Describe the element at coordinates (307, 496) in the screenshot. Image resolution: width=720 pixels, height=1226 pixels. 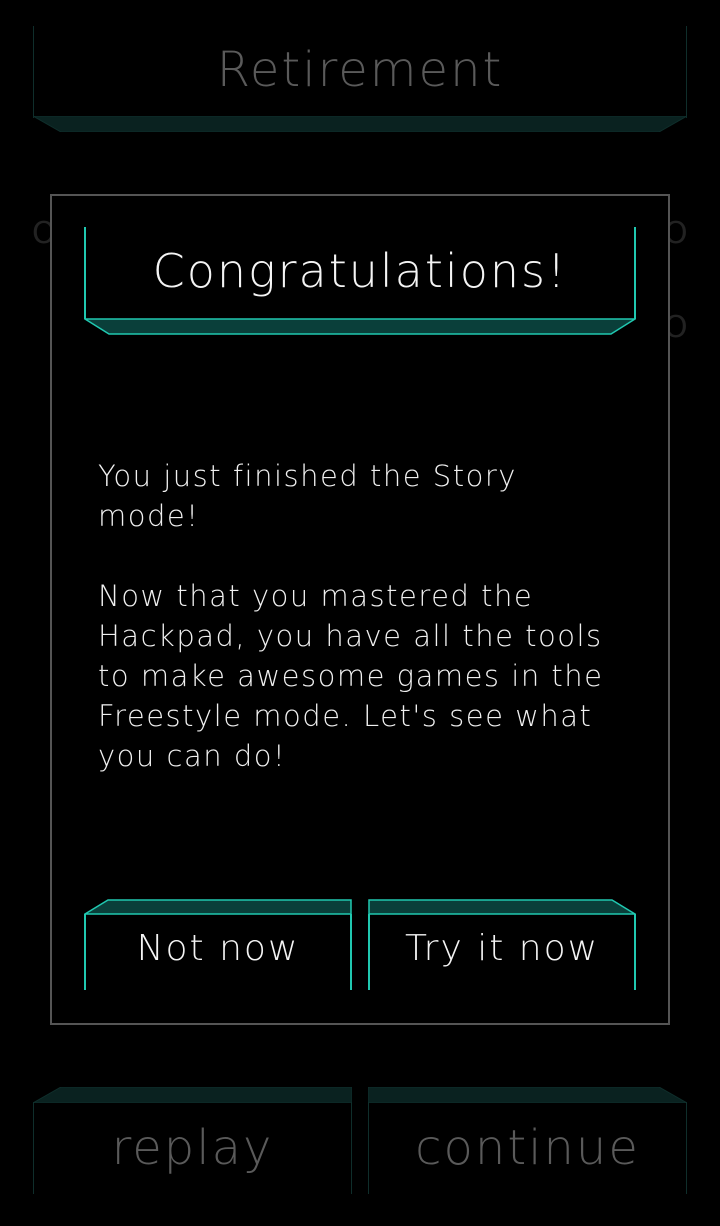
I see `dialog-message-intro: You just finished the Story mode!` at that location.